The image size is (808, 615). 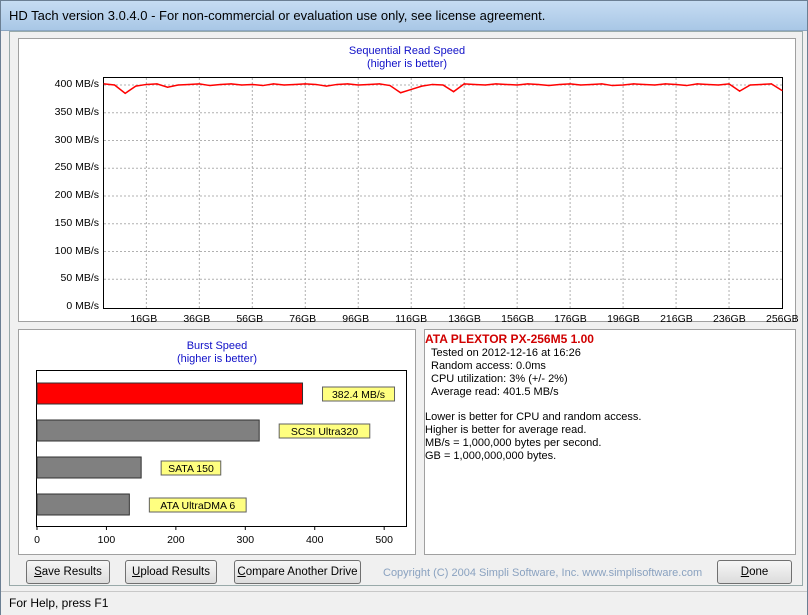 What do you see at coordinates (37, 540) in the screenshot?
I see `burst-x-tick-label: 0` at bounding box center [37, 540].